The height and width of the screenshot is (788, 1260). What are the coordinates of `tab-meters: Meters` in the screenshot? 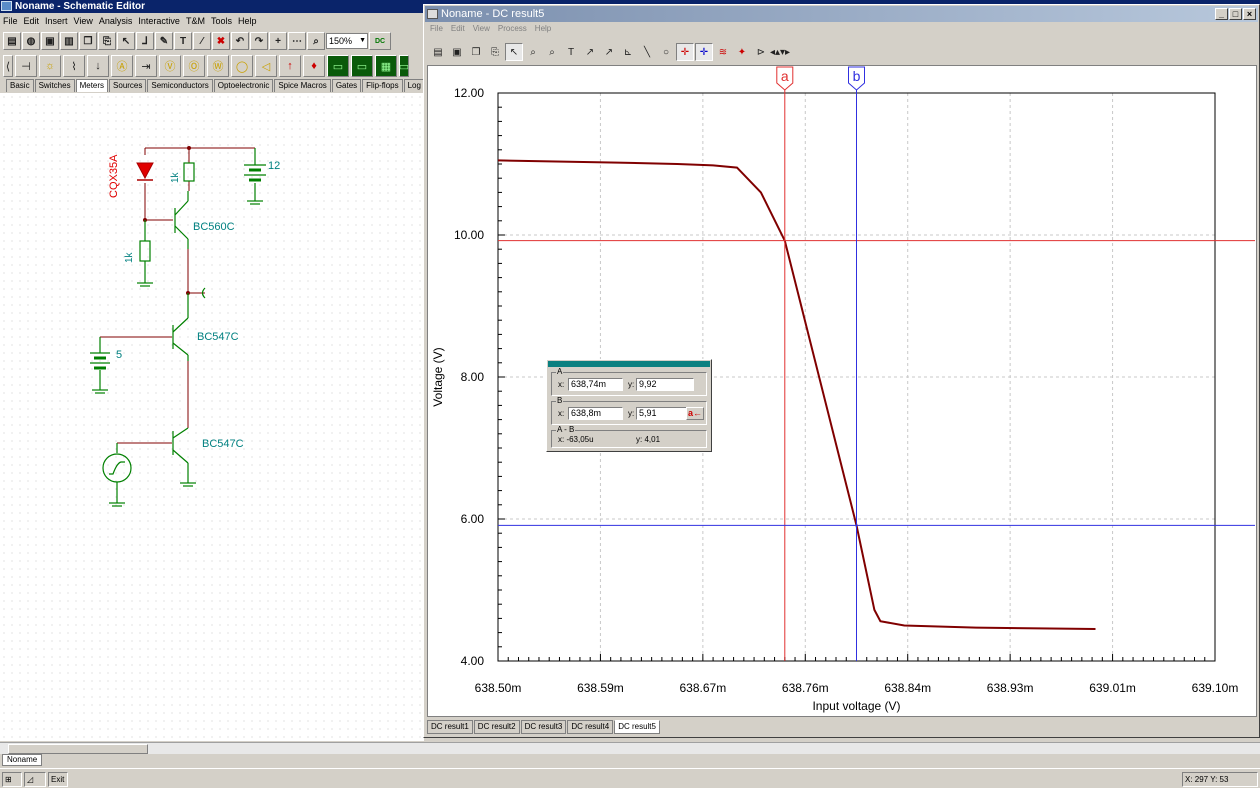 It's located at (92, 85).